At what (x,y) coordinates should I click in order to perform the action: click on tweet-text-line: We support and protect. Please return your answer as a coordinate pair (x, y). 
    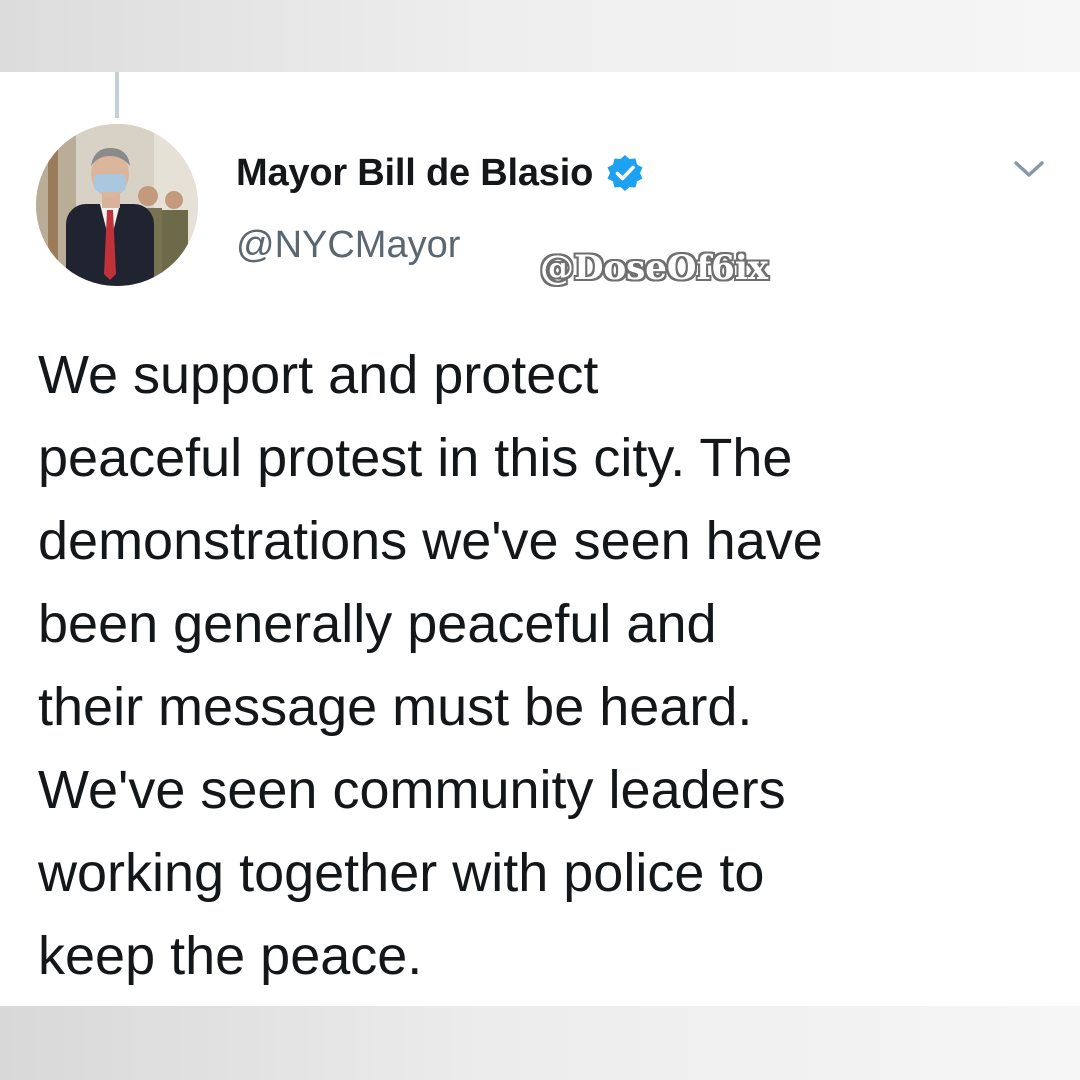
    Looking at the image, I should click on (318, 375).